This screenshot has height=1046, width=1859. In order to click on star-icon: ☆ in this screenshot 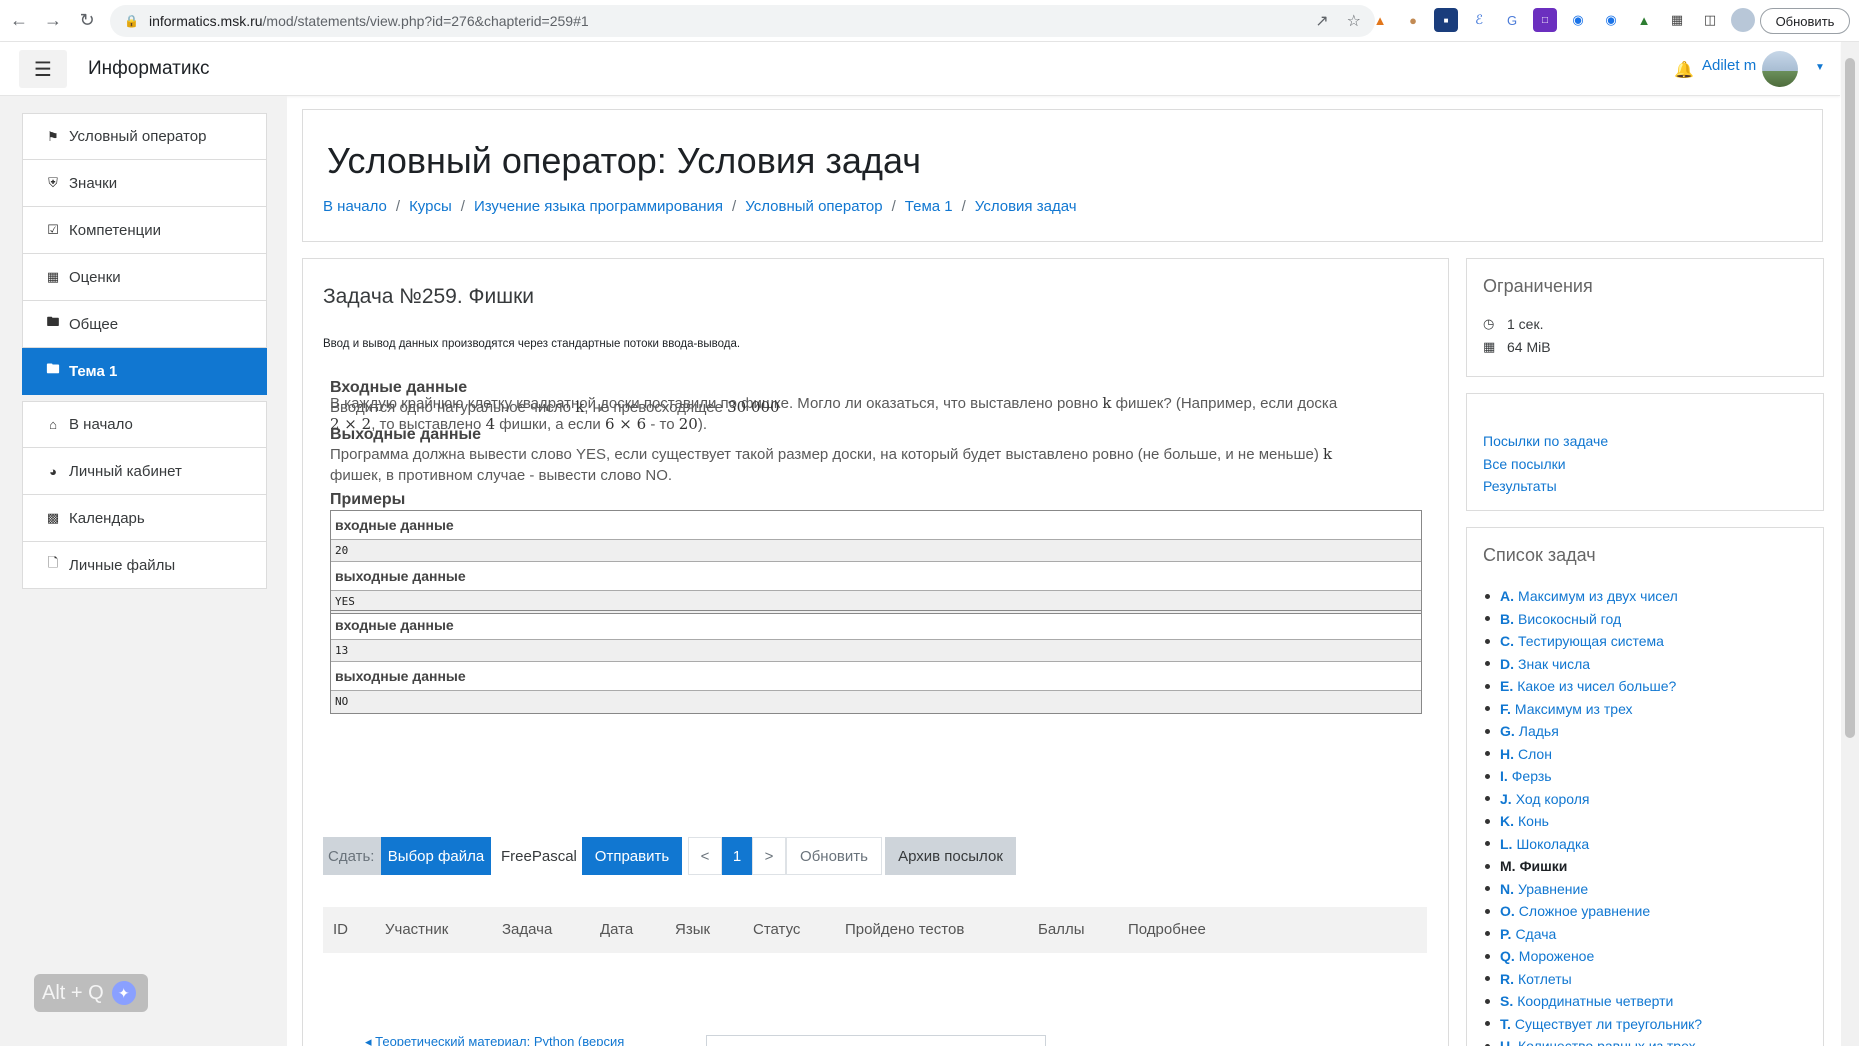, I will do `click(1354, 21)`.